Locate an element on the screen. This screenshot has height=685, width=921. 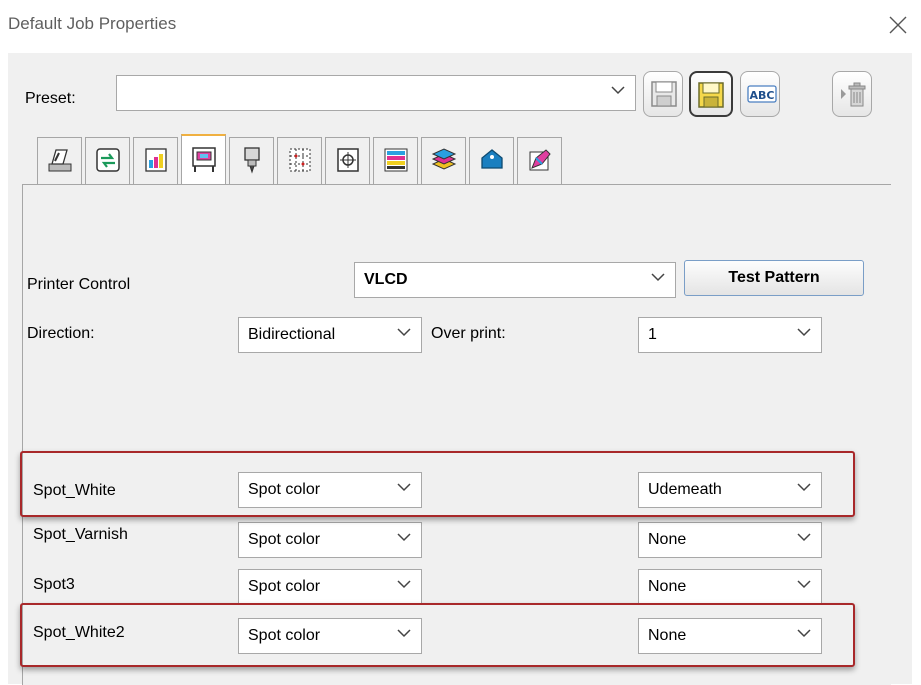
preset-combo is located at coordinates (376, 93).